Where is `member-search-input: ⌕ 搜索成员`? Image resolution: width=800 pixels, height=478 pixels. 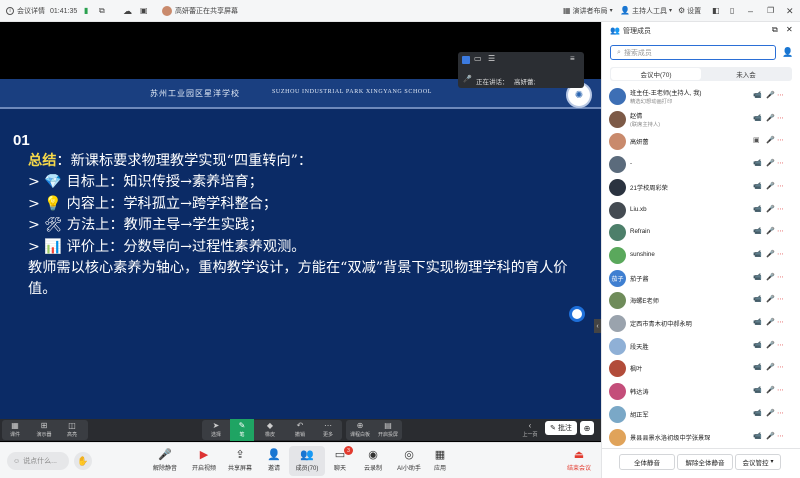
member-search-input: ⌕ 搜索成员 is located at coordinates (693, 52).